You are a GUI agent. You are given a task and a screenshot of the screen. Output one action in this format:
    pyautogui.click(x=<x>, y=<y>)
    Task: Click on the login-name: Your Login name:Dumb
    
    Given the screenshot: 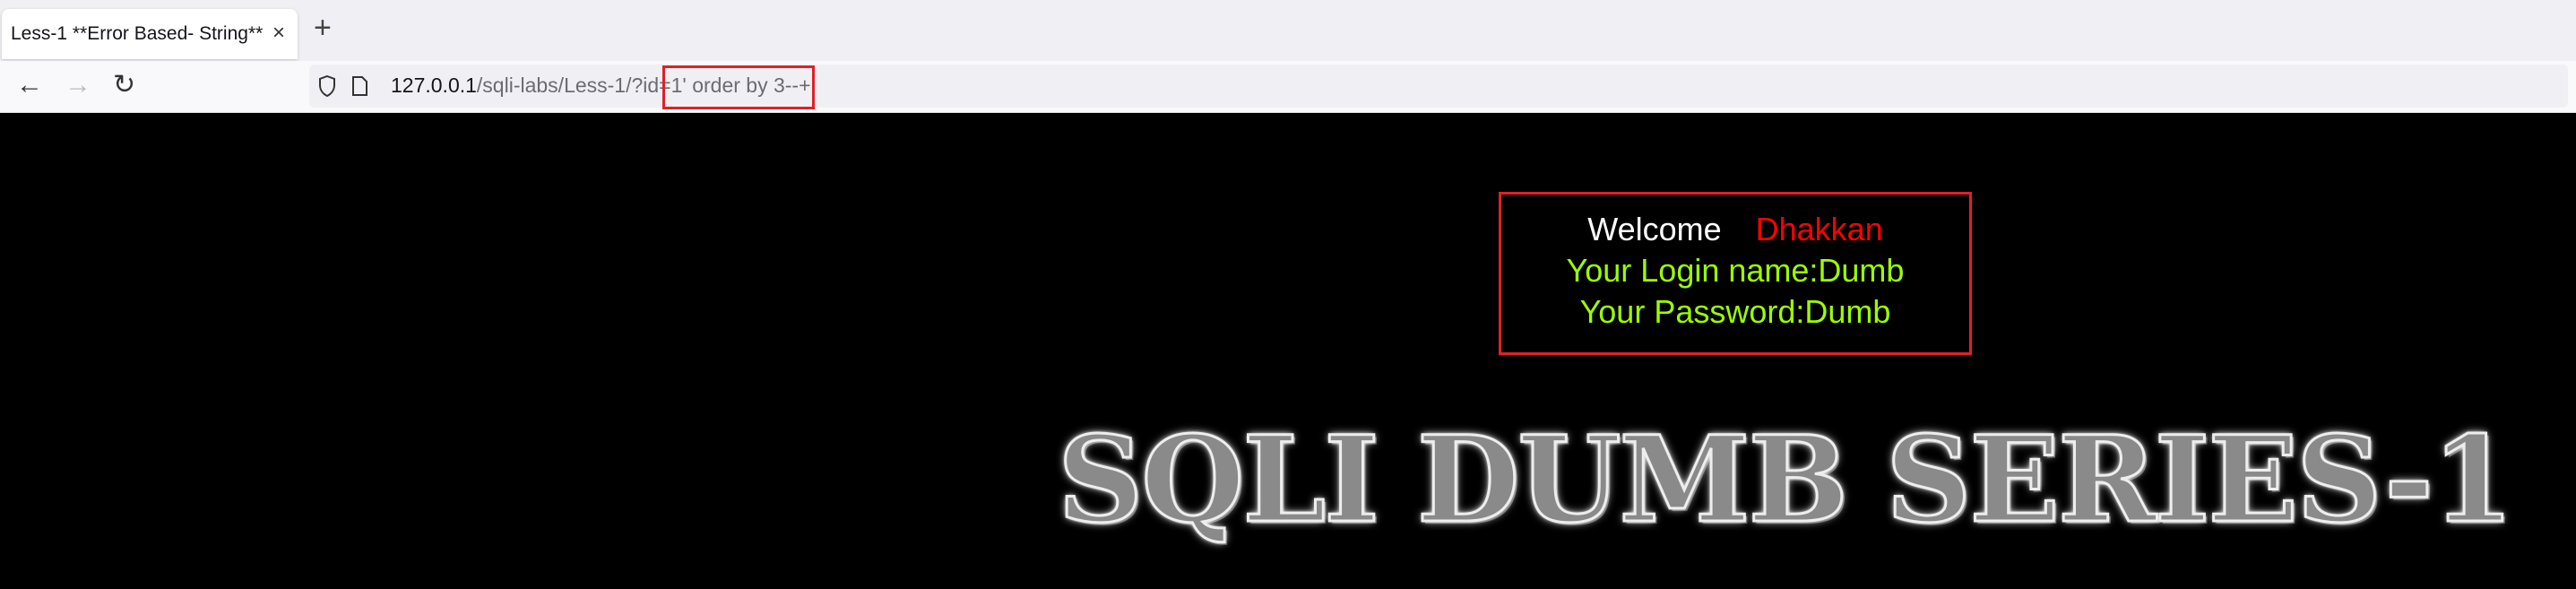 What is the action you would take?
    pyautogui.click(x=1735, y=270)
    